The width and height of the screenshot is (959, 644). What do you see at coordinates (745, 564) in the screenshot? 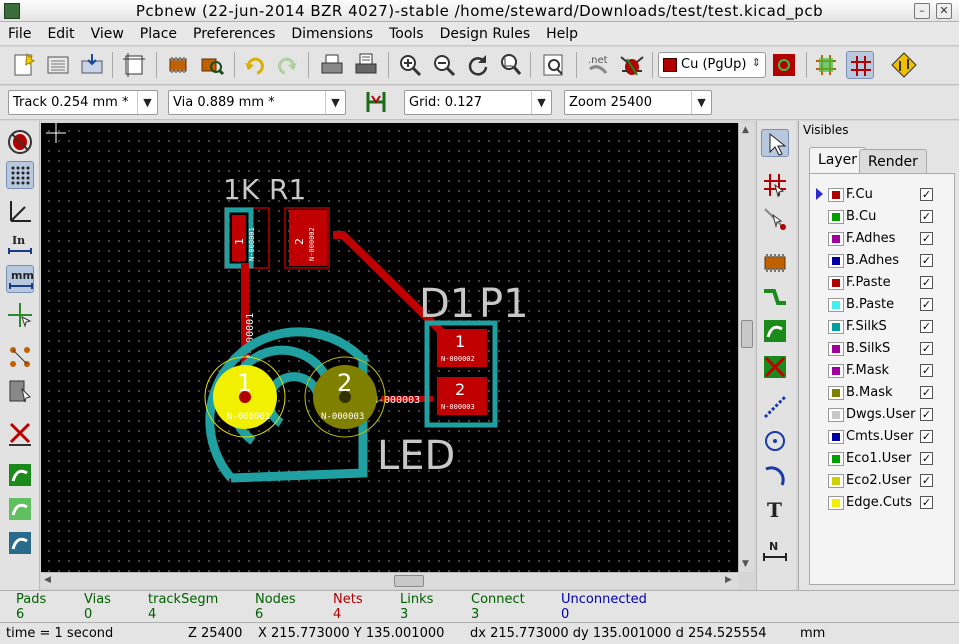
I see `scroll-down-icon: ▼` at bounding box center [745, 564].